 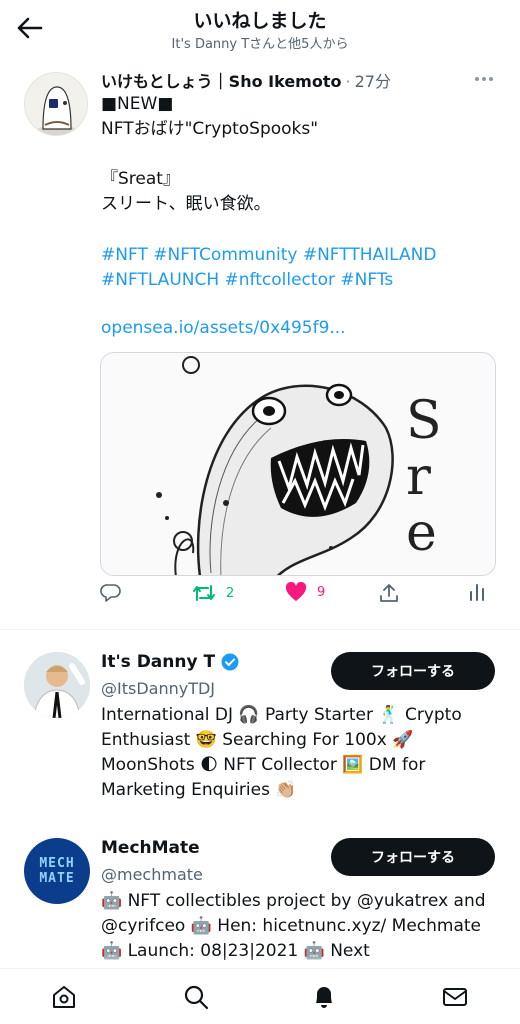 What do you see at coordinates (57, 110) in the screenshot?
I see `spook-avatar-image` at bounding box center [57, 110].